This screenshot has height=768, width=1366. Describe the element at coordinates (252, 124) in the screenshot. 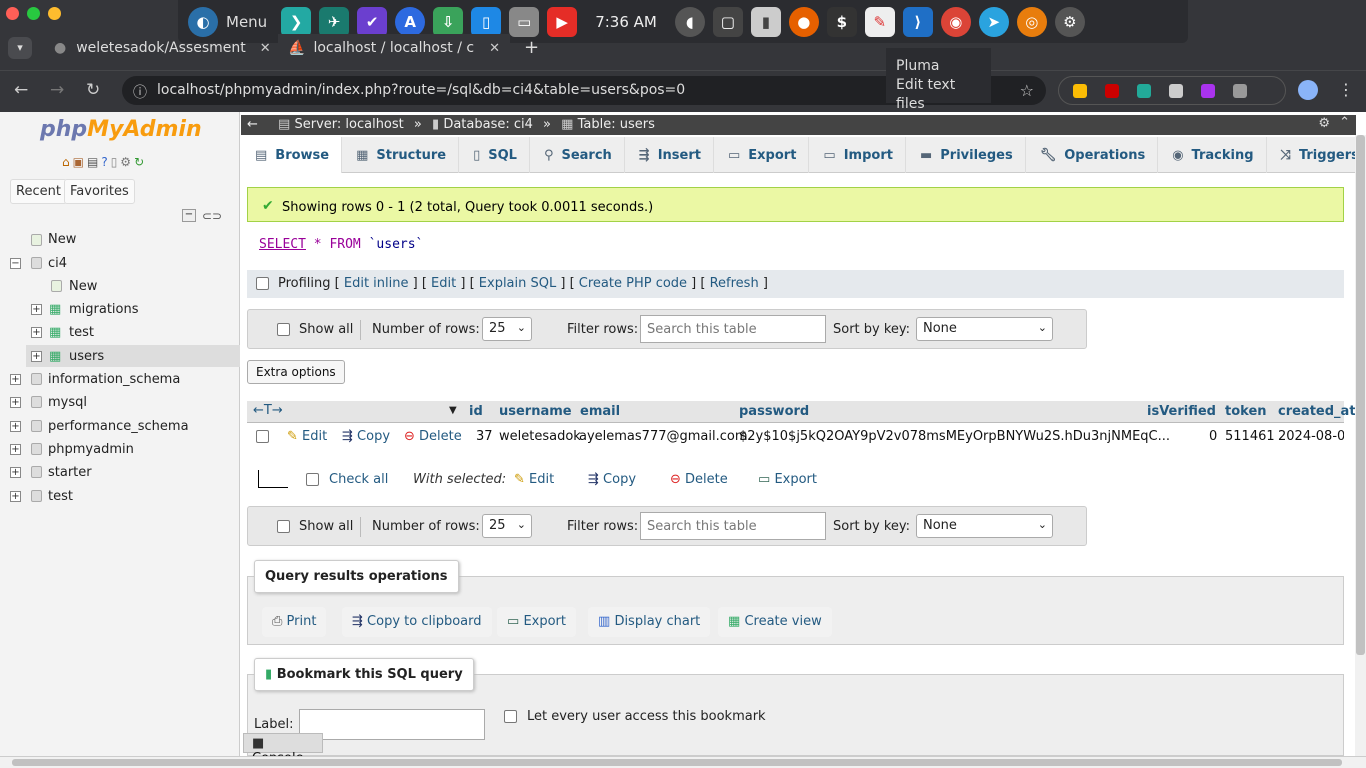

I see `collapse-nav-icon: ←` at that location.